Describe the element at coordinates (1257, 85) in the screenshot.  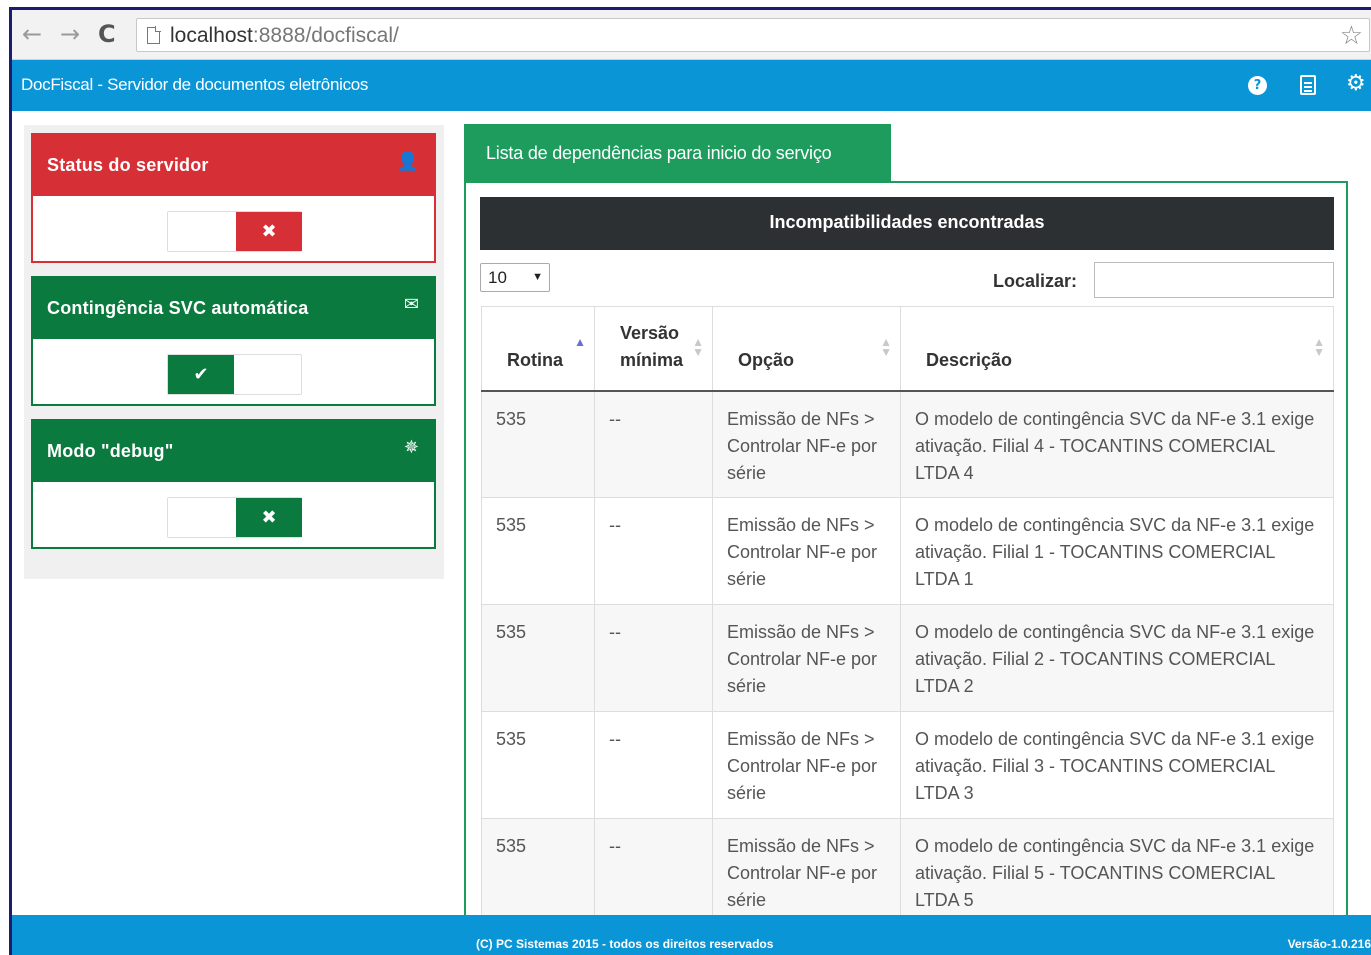
I see `help-icon: ?` at that location.